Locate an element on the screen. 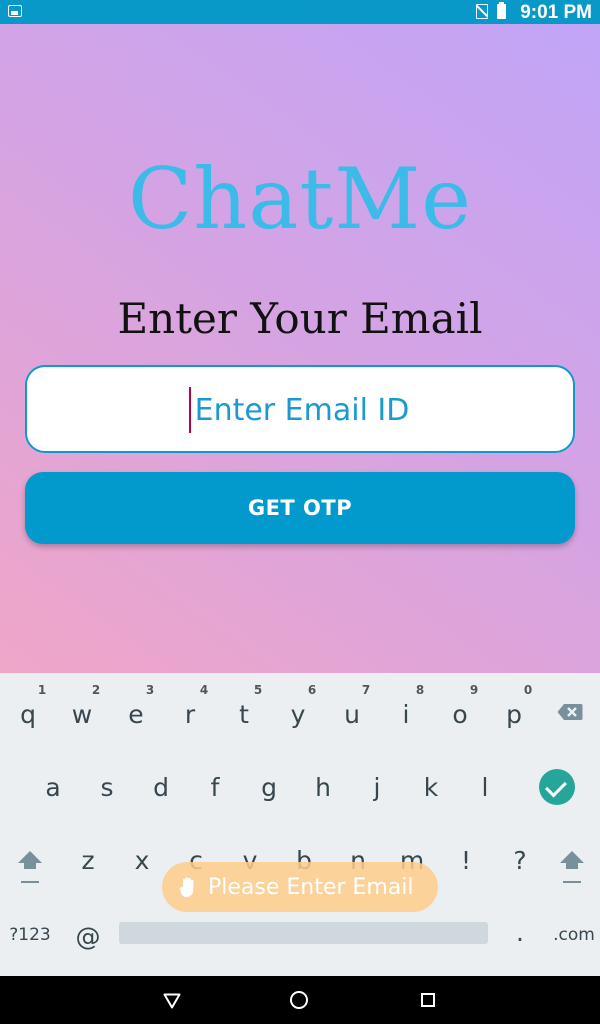 The image size is (600, 1024). key-h: h is located at coordinates (323, 787).